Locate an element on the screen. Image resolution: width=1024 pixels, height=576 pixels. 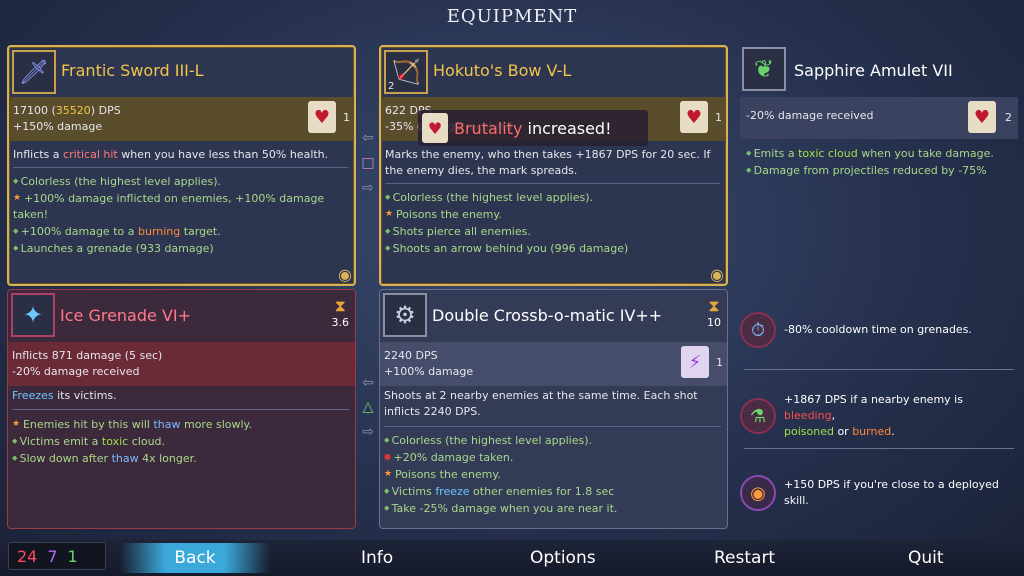
back-button: Back is located at coordinates (195, 558).